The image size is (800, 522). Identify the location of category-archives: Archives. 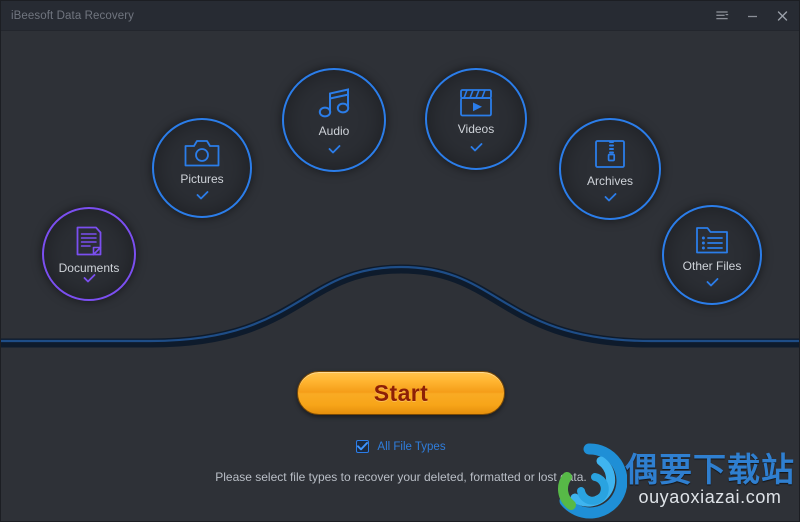
(610, 169).